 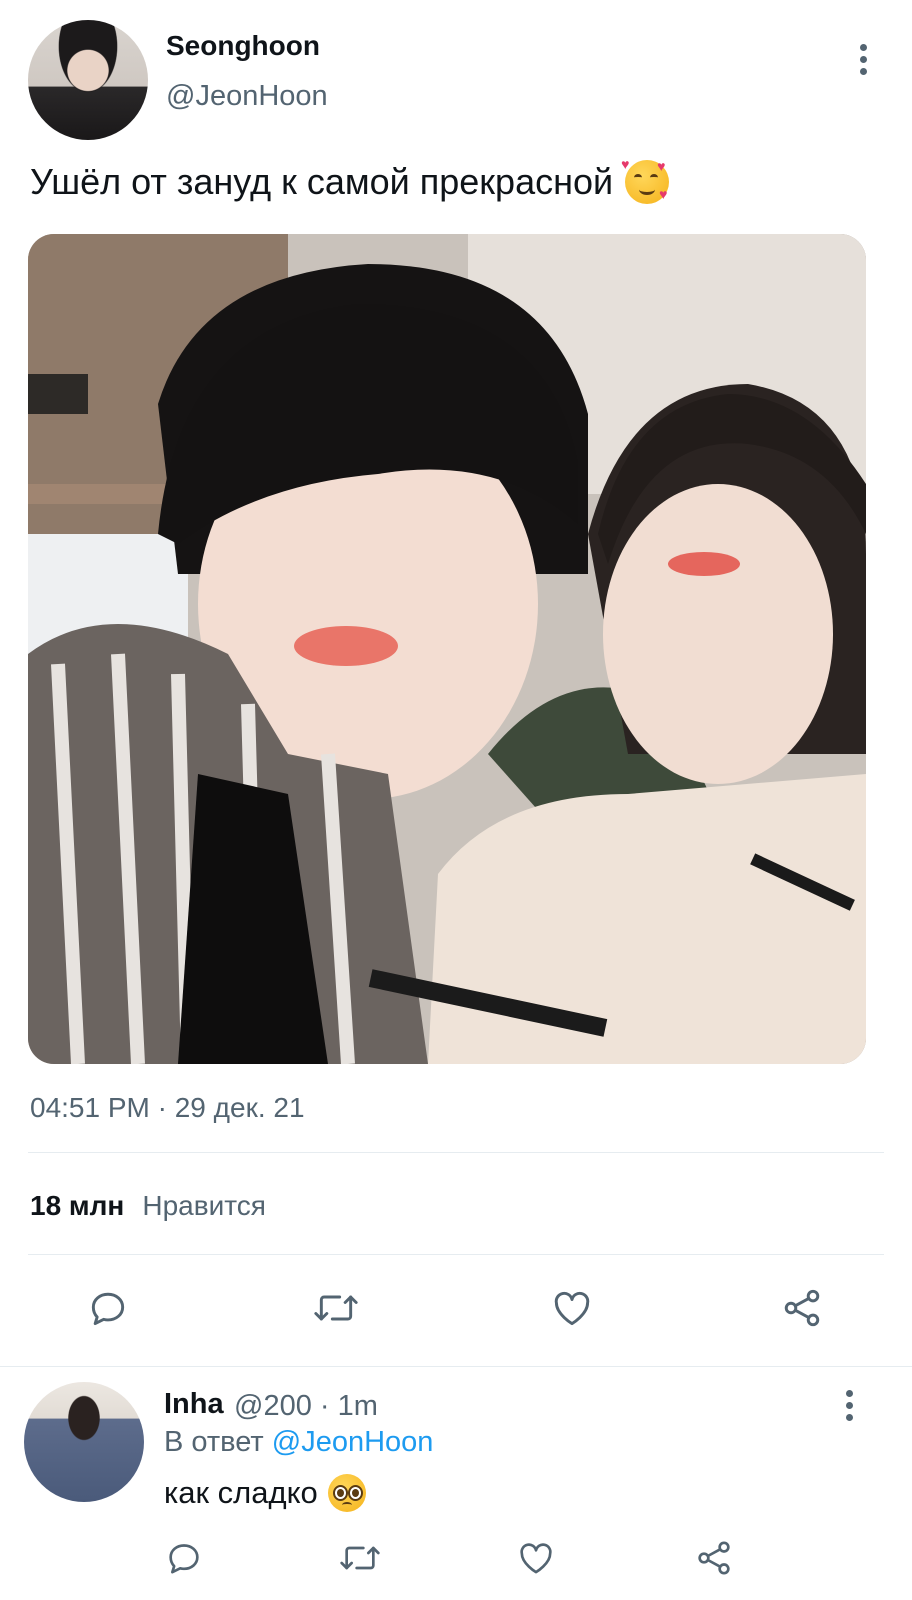 I want to click on likes-label: Нравится, so click(x=204, y=1205).